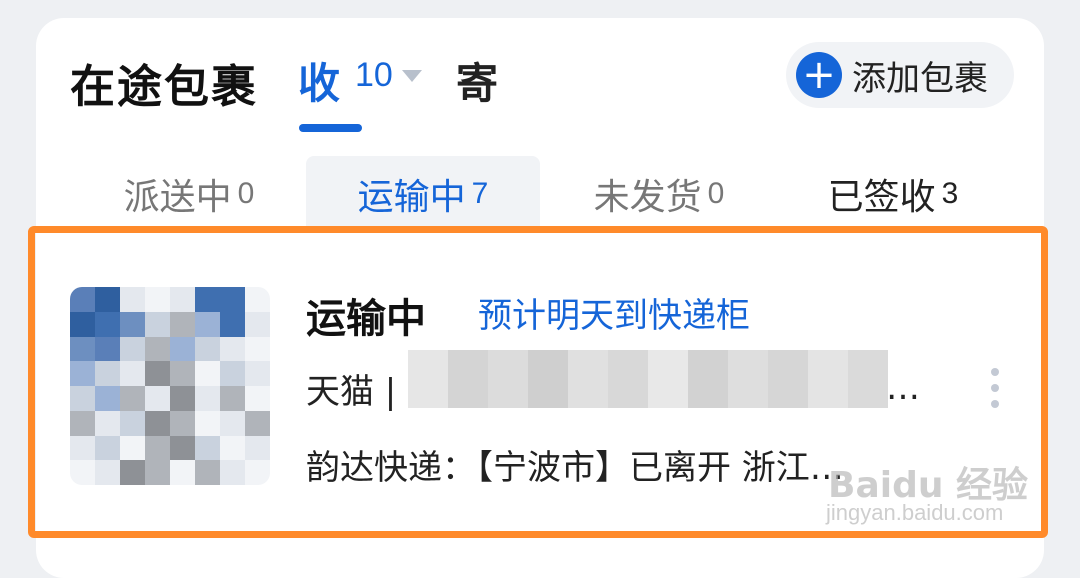 The width and height of the screenshot is (1080, 578). Describe the element at coordinates (374, 75) in the screenshot. I see `tab-receive-count: 10` at that location.